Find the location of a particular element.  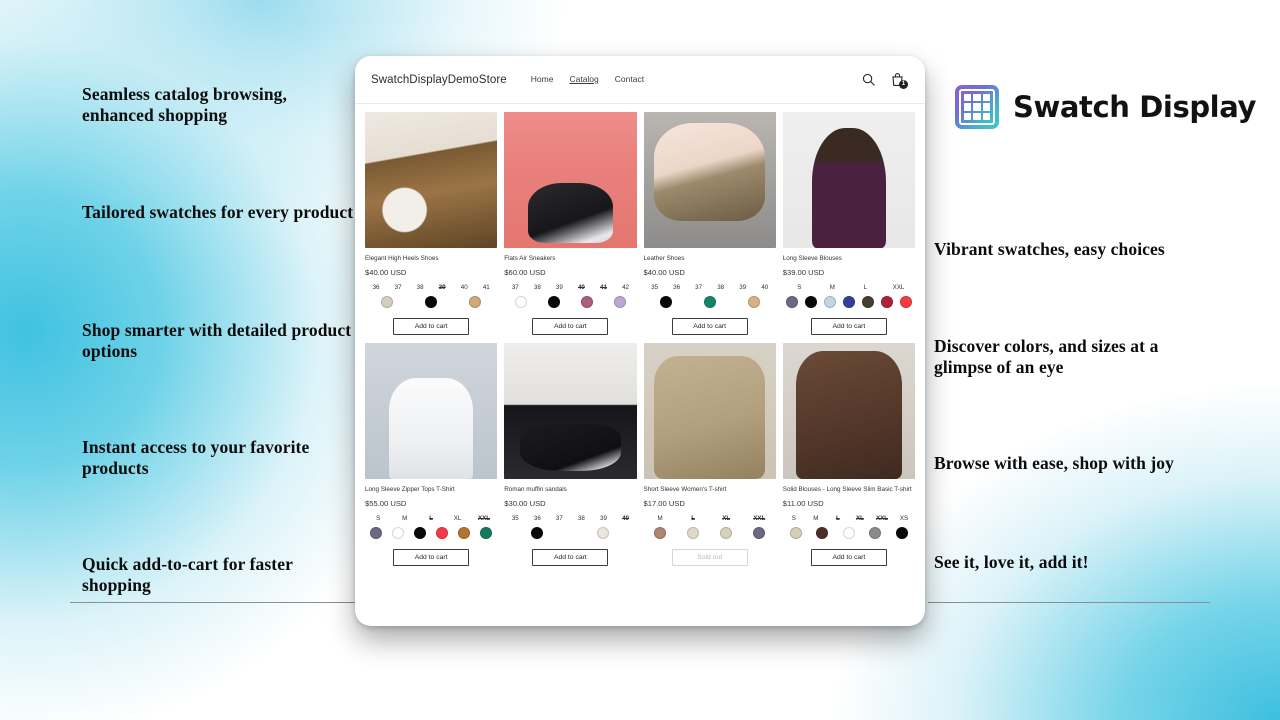

nav-link-catalog: Catalog is located at coordinates (583, 79).